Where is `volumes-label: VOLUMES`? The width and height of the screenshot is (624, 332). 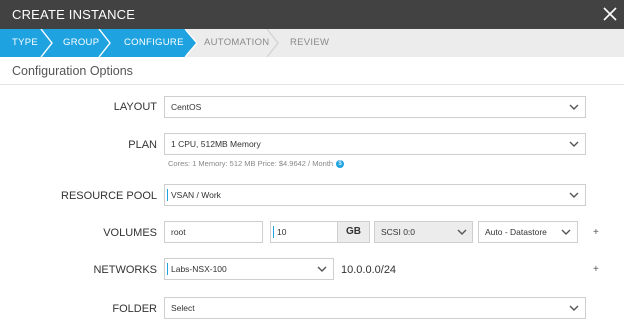 volumes-label: VOLUMES is located at coordinates (130, 233).